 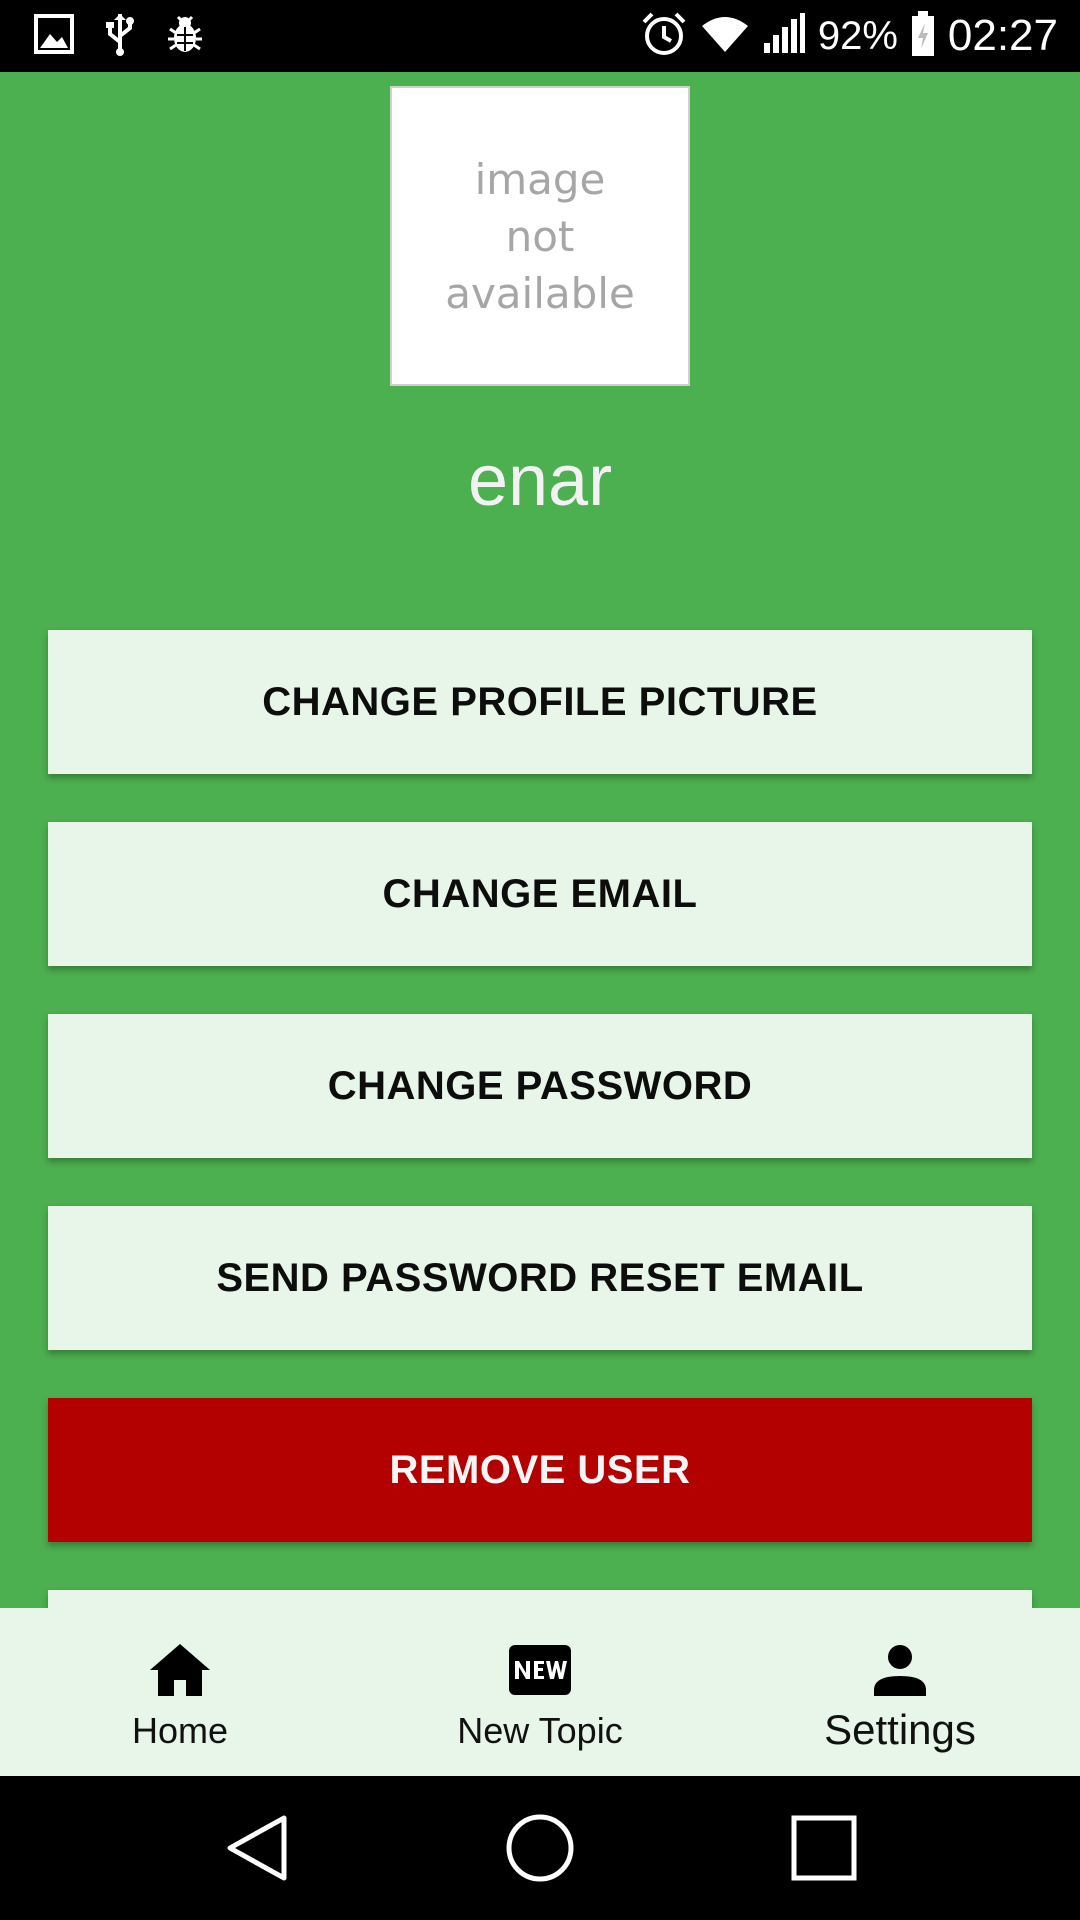 I want to click on new-badge-icon, so click(x=540, y=1670).